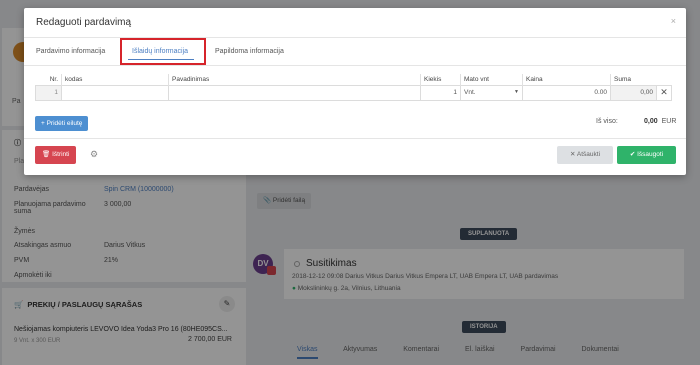  I want to click on add-row-button: + Pridėti eilutę, so click(62, 123).